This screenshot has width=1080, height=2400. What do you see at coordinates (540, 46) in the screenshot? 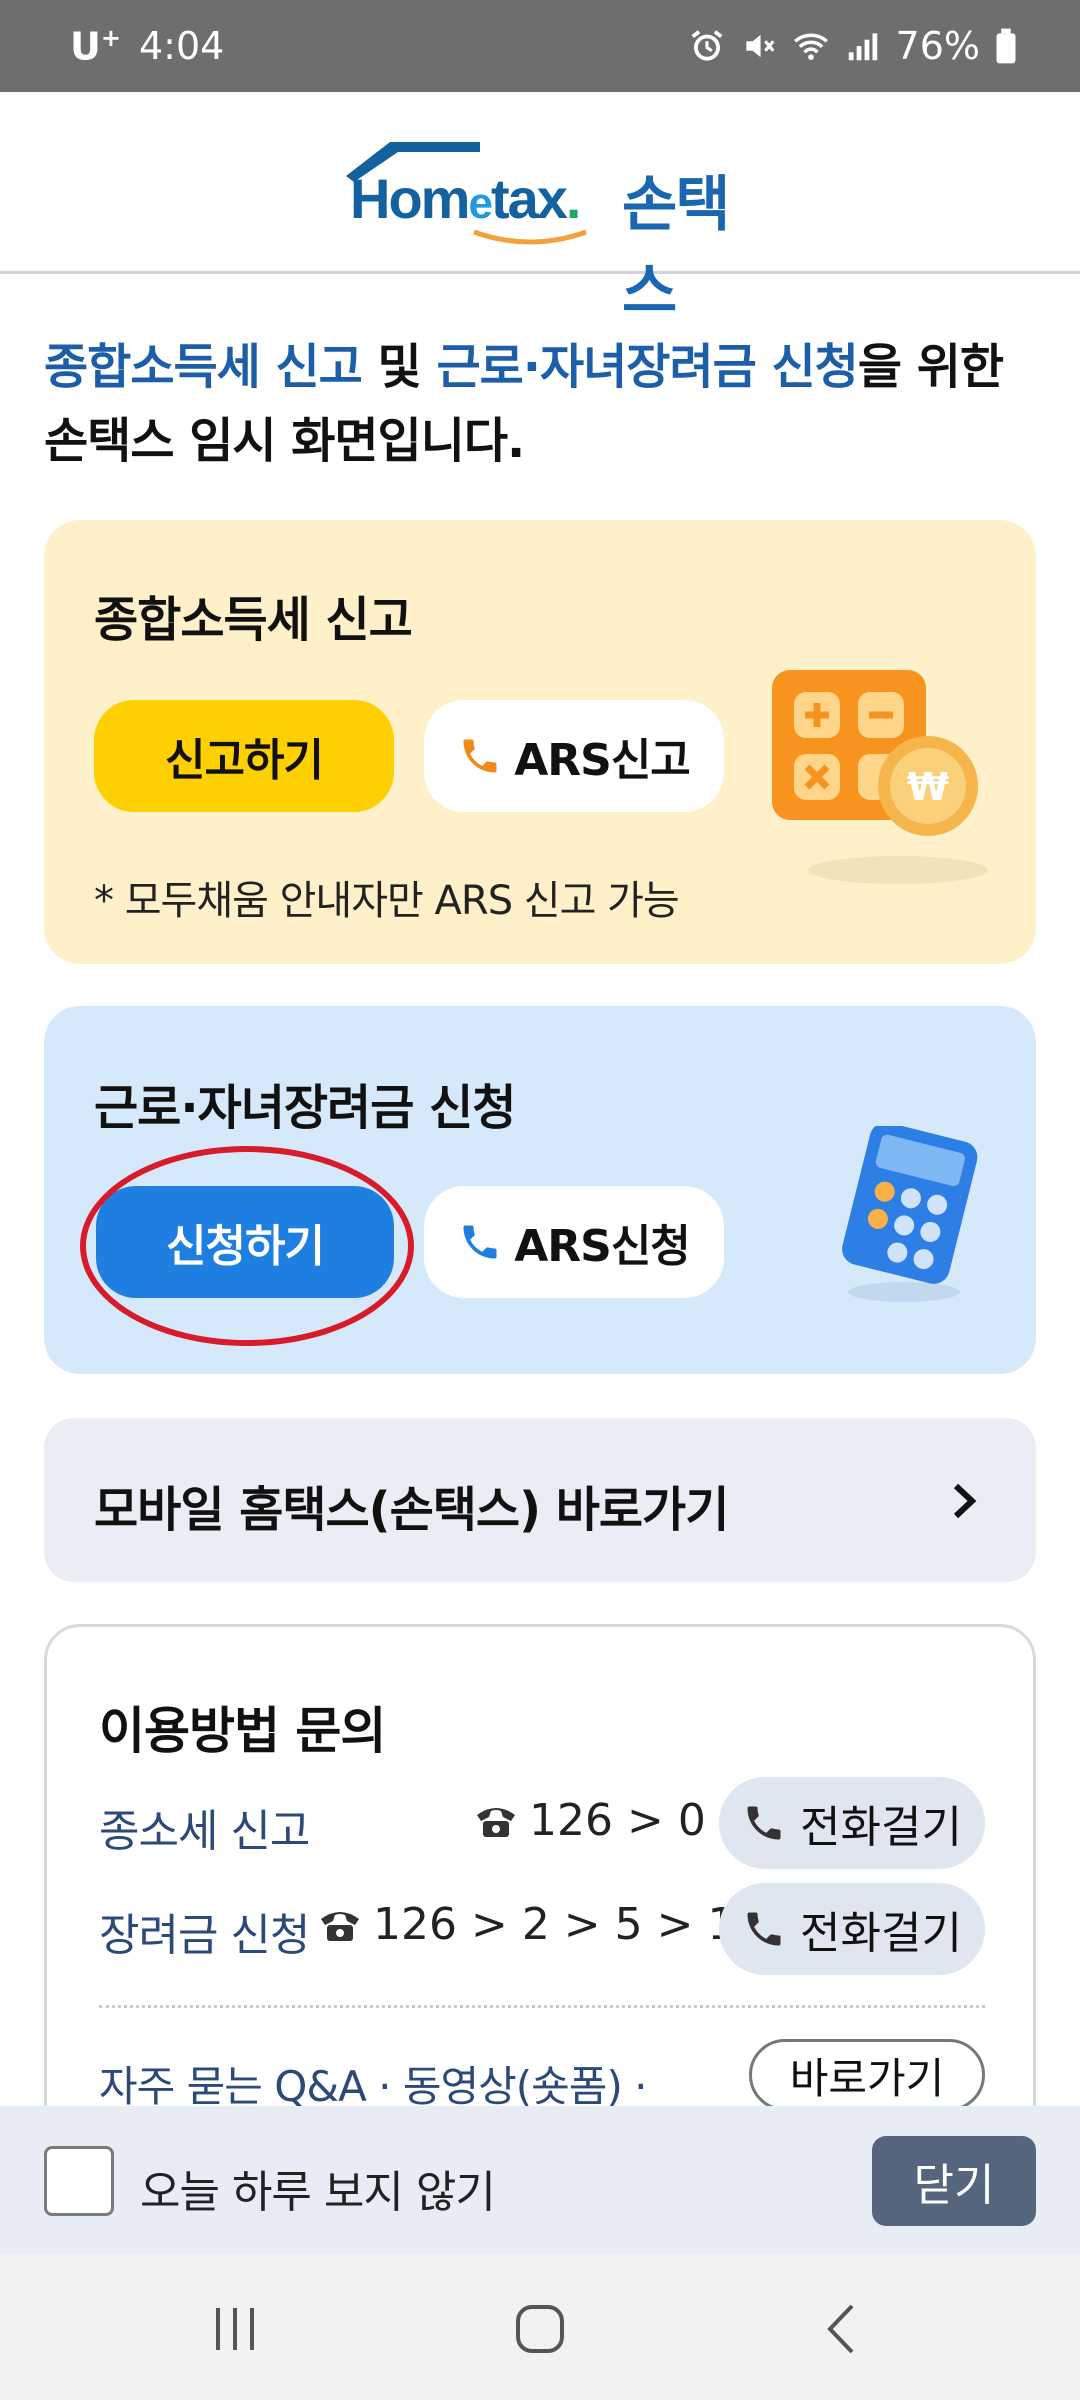
I see `status-bar: U+ 4:04 76%` at bounding box center [540, 46].